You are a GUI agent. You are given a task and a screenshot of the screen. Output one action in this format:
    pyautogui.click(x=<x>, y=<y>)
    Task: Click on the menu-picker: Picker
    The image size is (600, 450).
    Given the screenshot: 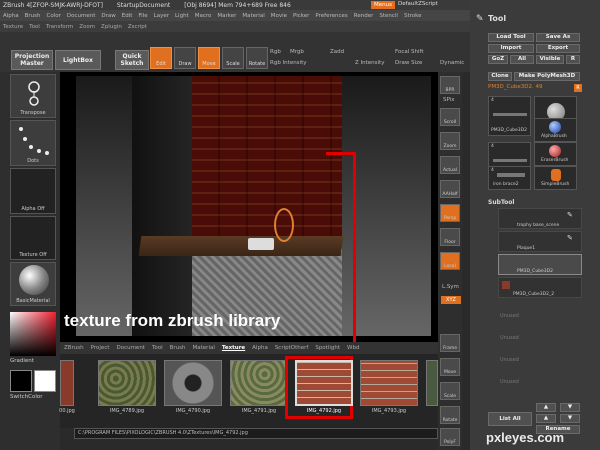 What is the action you would take?
    pyautogui.click(x=301, y=16)
    